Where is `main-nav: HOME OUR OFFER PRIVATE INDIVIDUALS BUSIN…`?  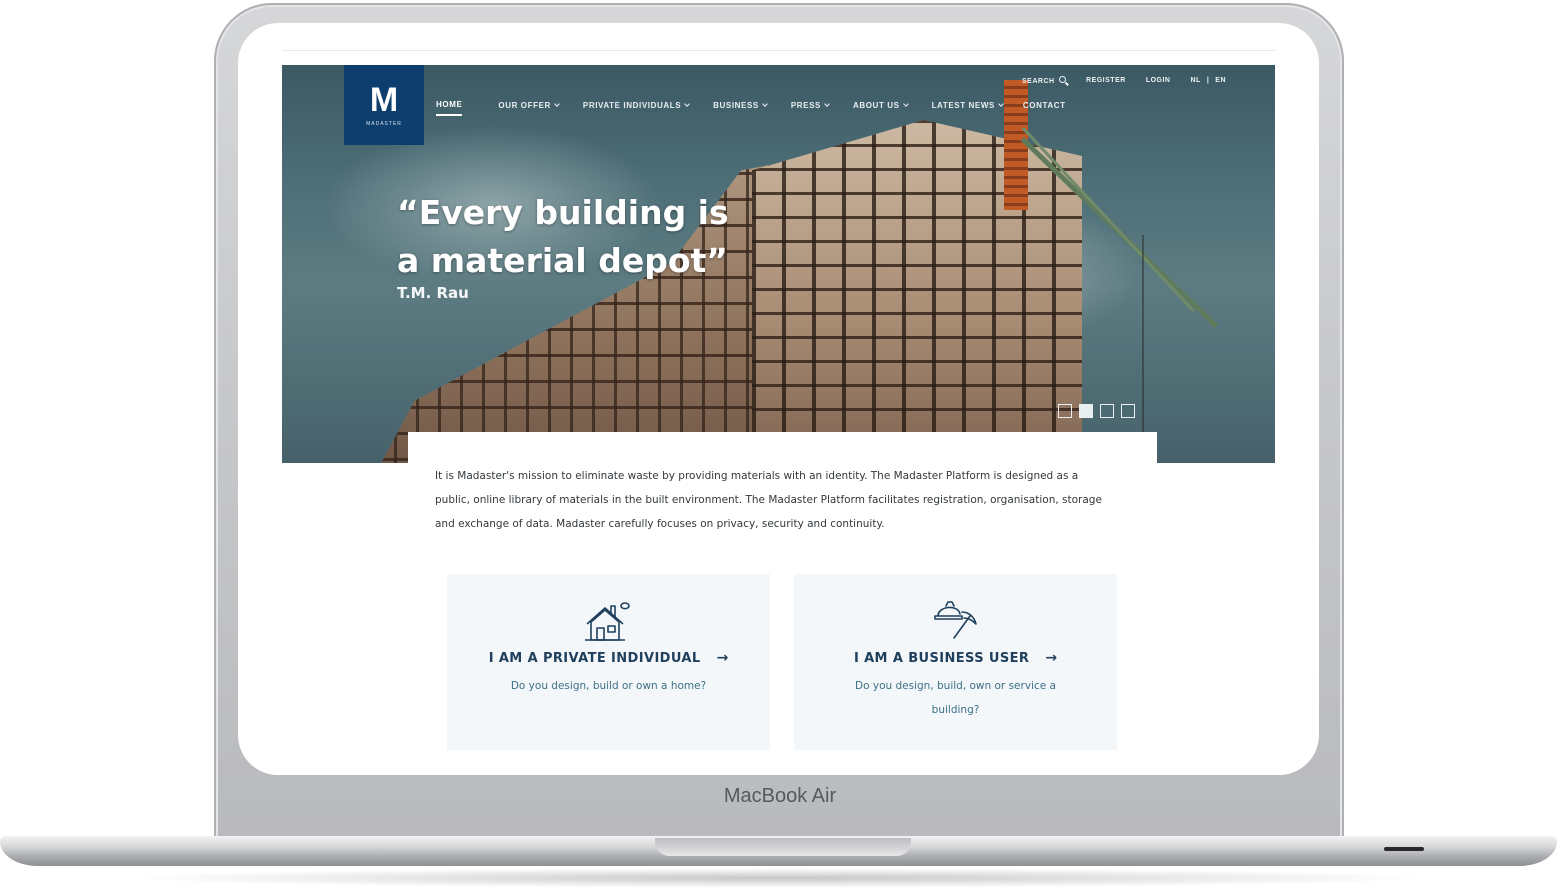
main-nav: HOME OUR OFFER PRIVATE INDIVIDUALS BUSIN… is located at coordinates (751, 108).